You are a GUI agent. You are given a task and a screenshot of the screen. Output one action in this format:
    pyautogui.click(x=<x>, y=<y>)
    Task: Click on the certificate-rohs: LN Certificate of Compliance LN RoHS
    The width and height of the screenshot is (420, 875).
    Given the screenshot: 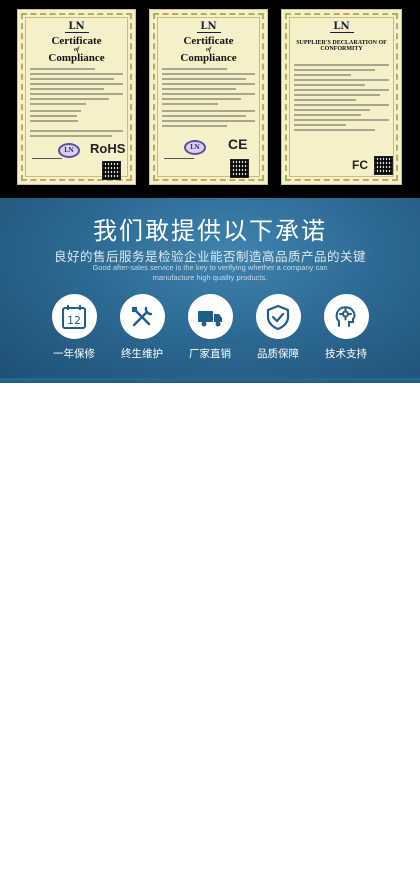 What is the action you would take?
    pyautogui.click(x=76, y=97)
    